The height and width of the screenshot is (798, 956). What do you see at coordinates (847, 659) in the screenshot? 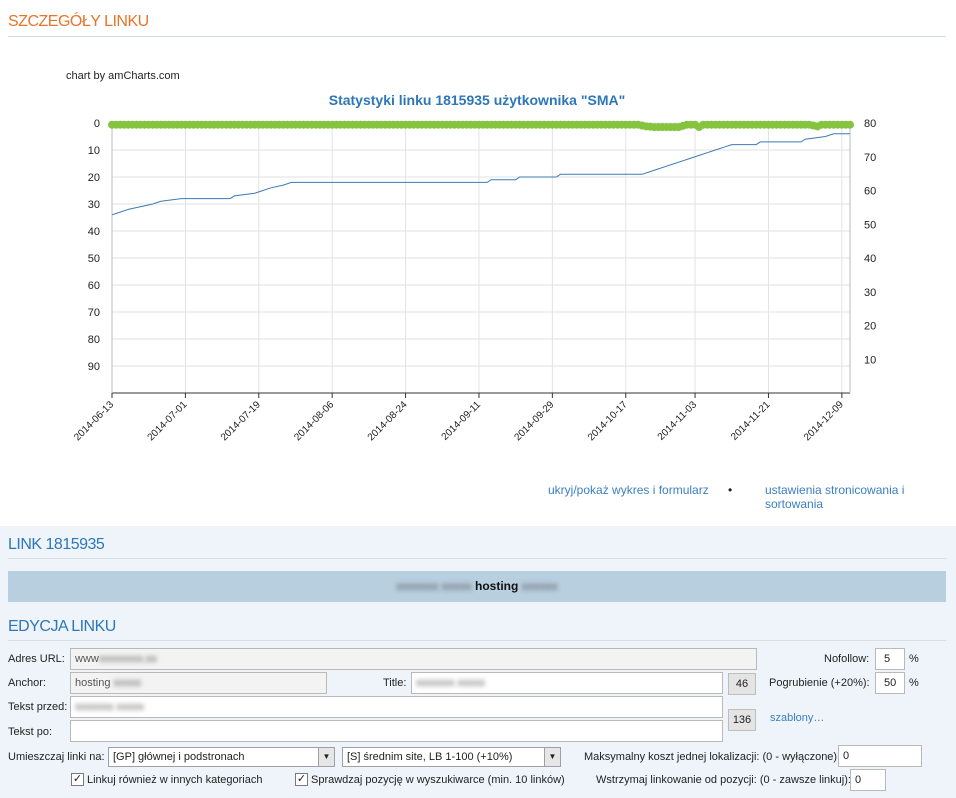
I see `nofollow-label: Nofollow:` at bounding box center [847, 659].